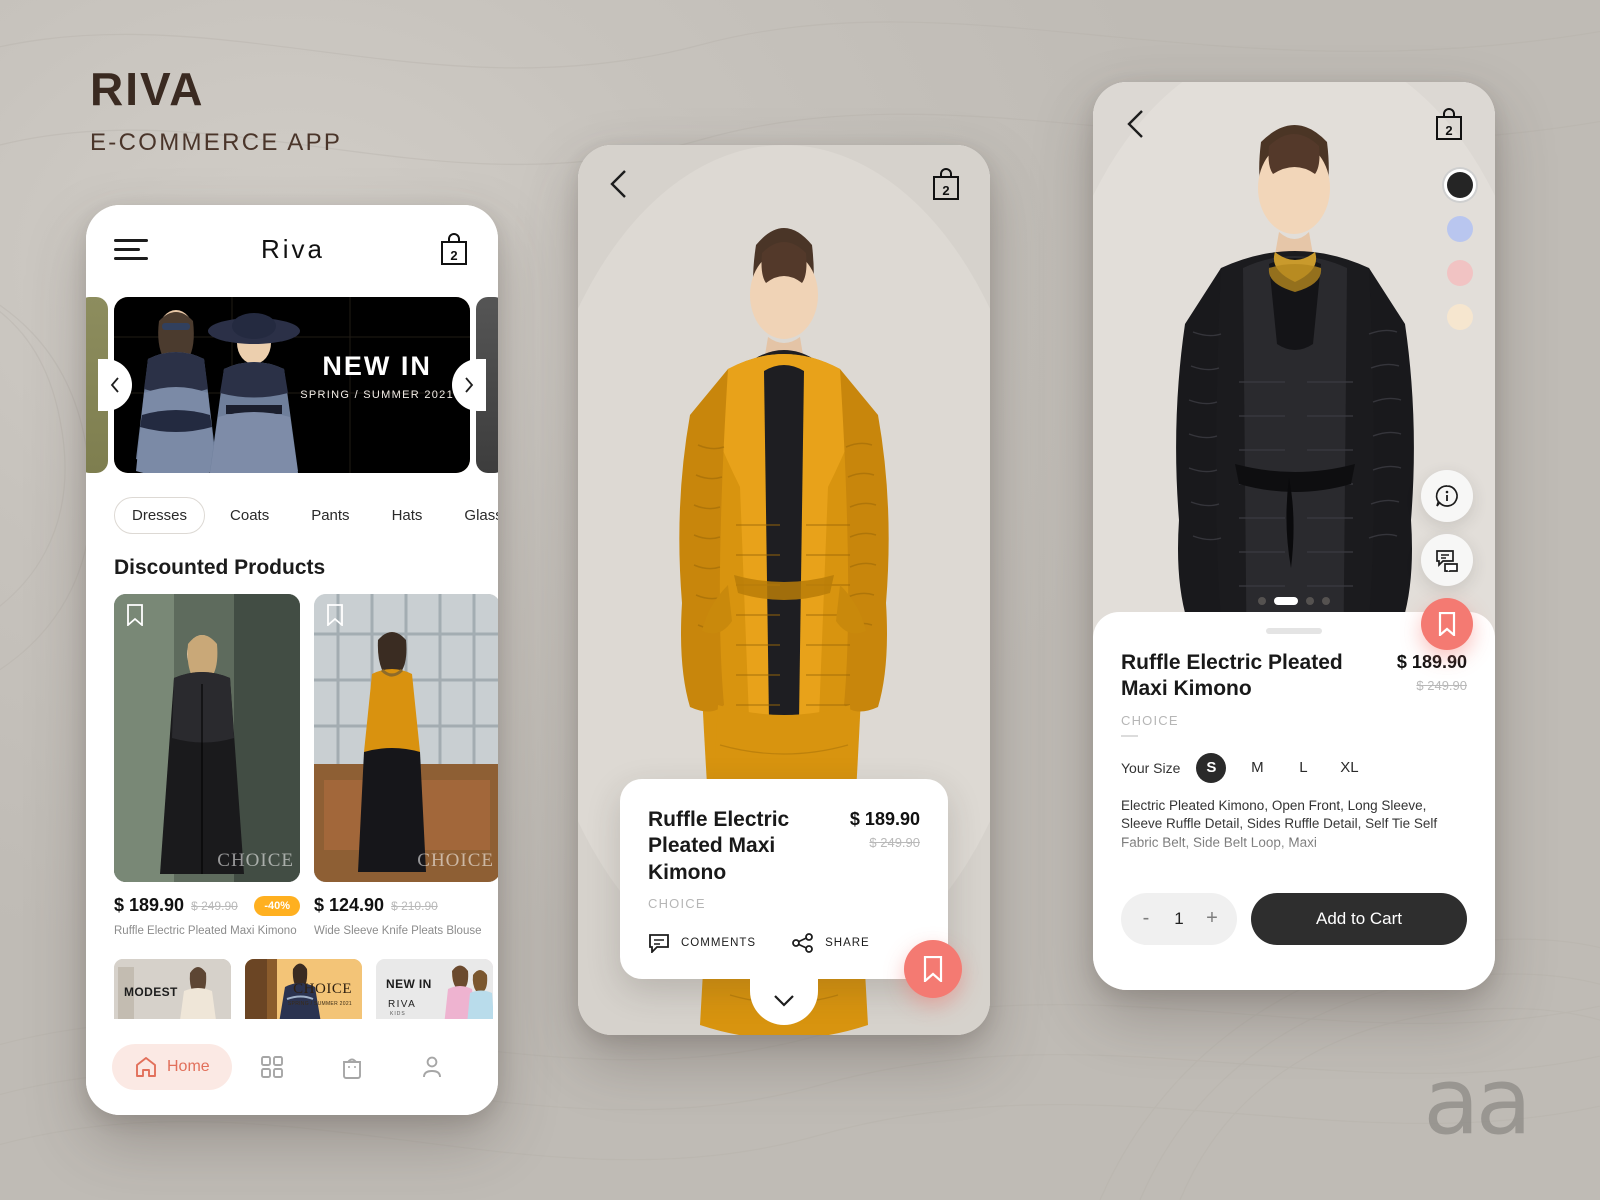  I want to click on nav-item-bag, so click(352, 1067).